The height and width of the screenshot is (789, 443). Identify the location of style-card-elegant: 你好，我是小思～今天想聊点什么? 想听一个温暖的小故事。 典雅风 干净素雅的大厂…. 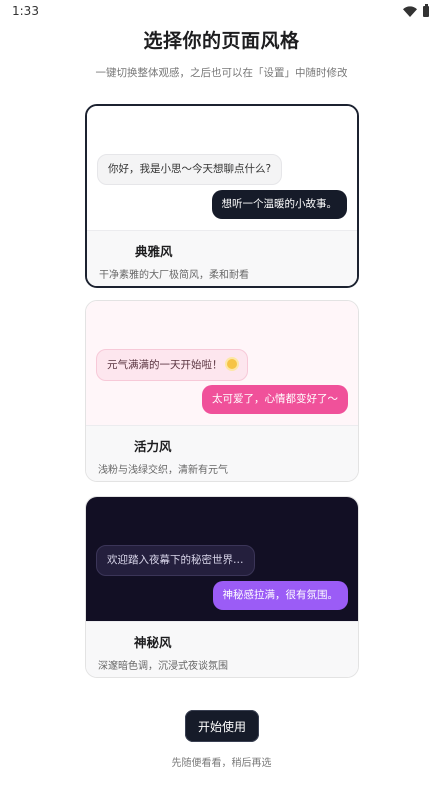
(222, 196).